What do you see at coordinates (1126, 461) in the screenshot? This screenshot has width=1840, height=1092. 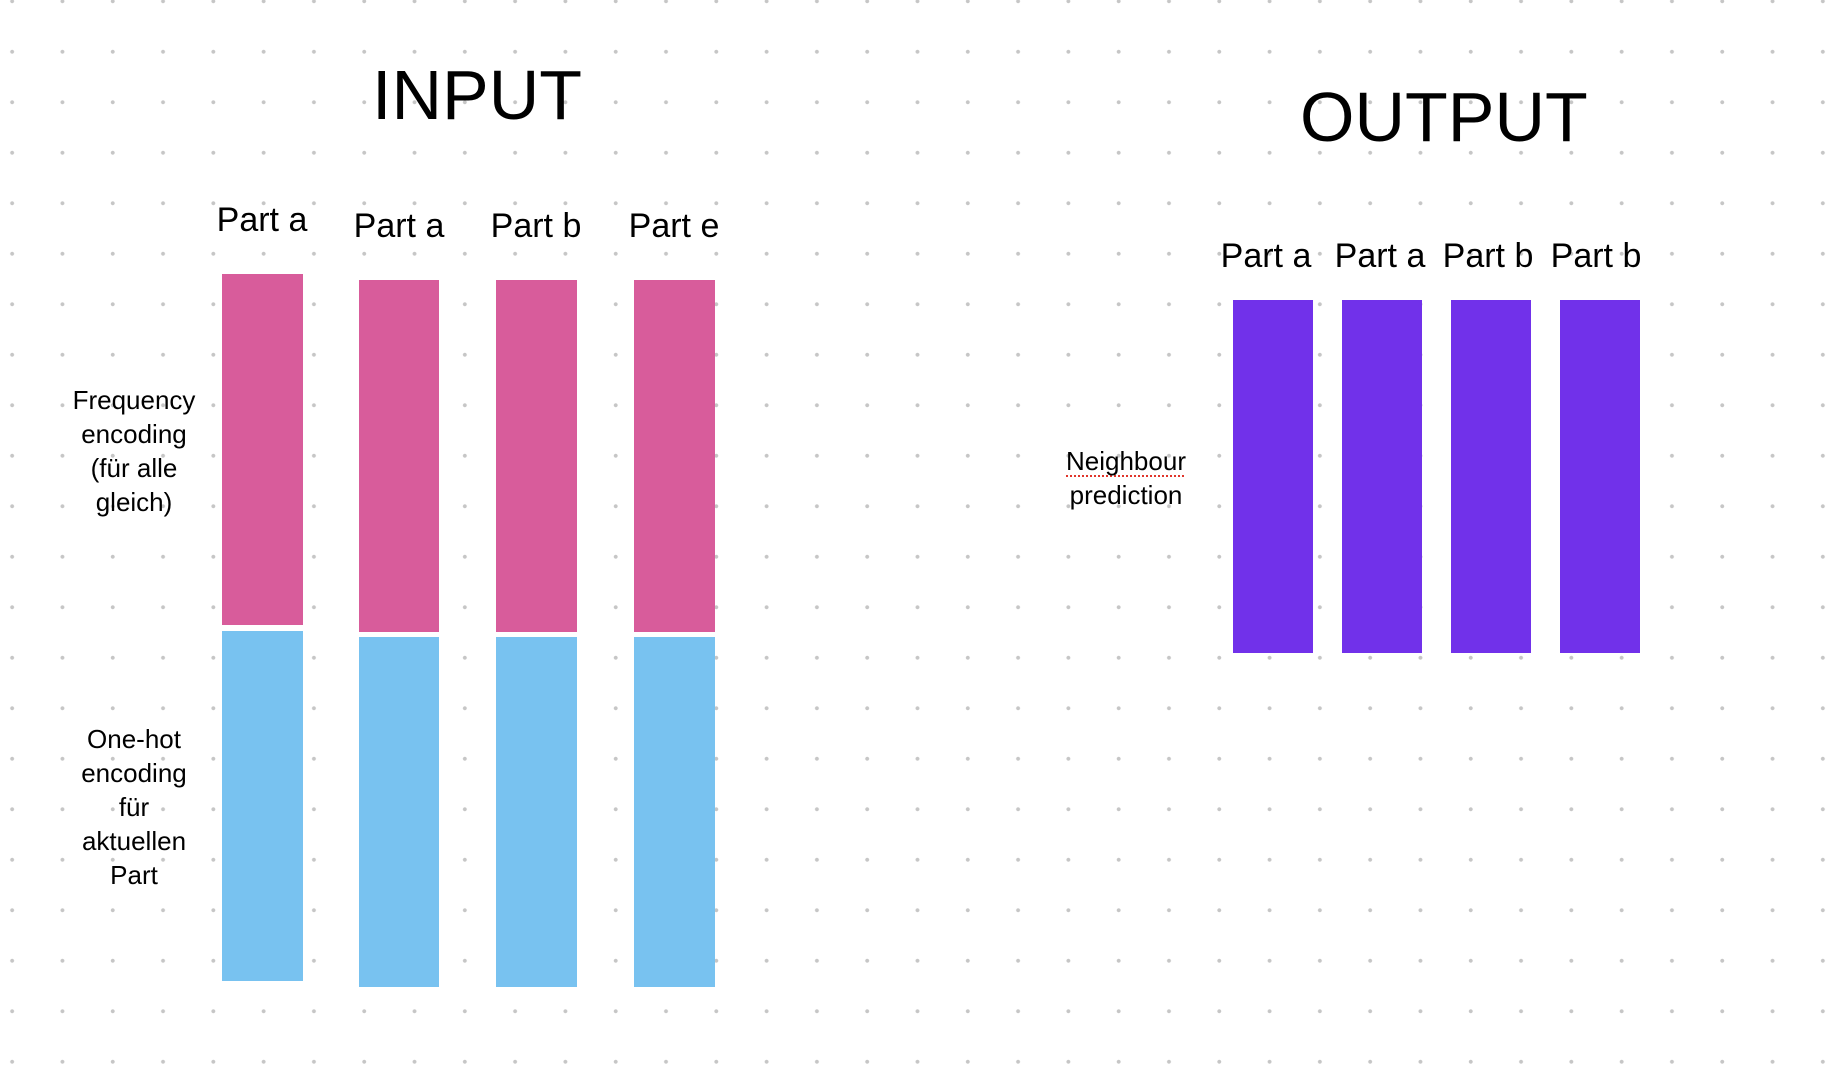 I see `neighbour-prediction-label-line: Neighbour` at bounding box center [1126, 461].